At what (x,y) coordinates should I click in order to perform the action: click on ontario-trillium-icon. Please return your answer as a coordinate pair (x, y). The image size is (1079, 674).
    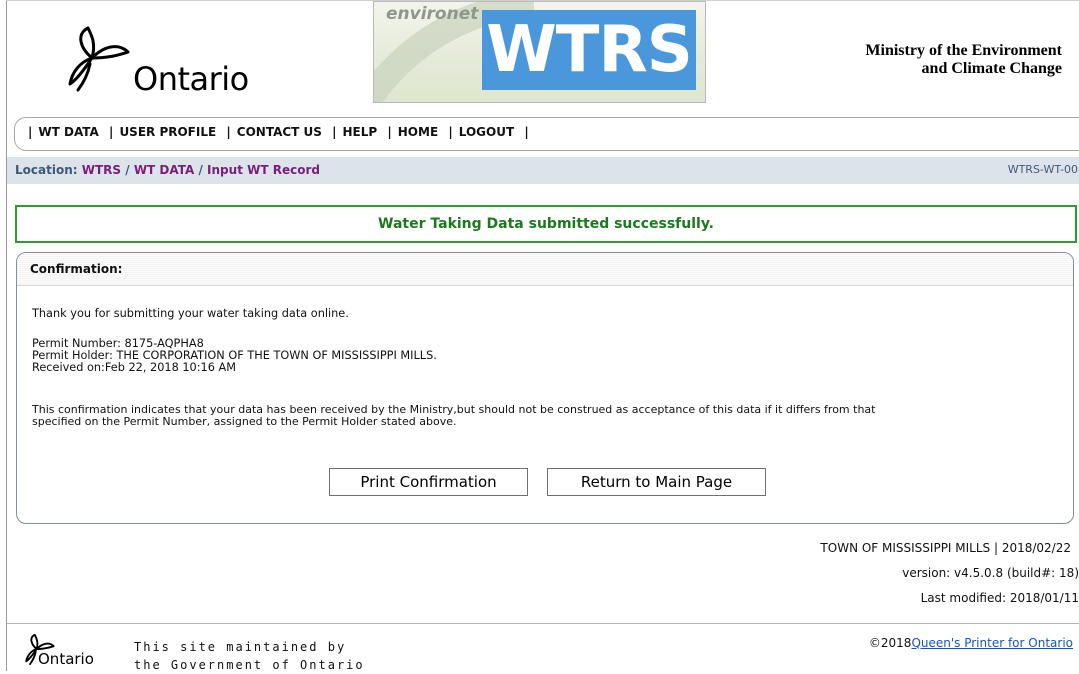
    Looking at the image, I should click on (97, 59).